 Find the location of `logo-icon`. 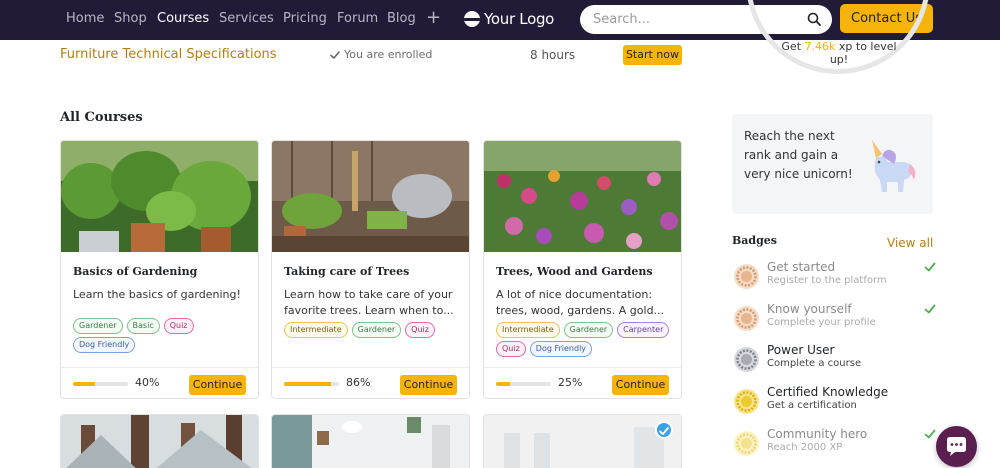

logo-icon is located at coordinates (472, 19).